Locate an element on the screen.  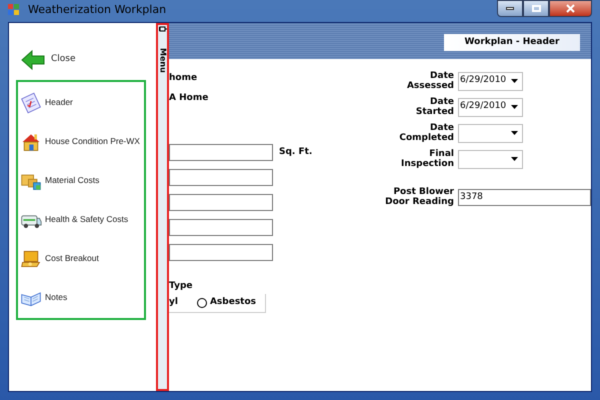
menu-item: Notes is located at coordinates (81, 297).